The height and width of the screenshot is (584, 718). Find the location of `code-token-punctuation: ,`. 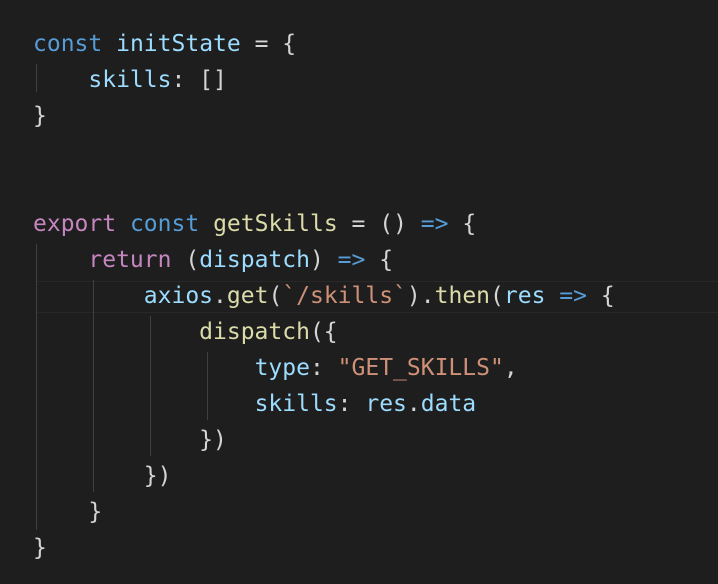

code-token-punctuation: , is located at coordinates (510, 368).